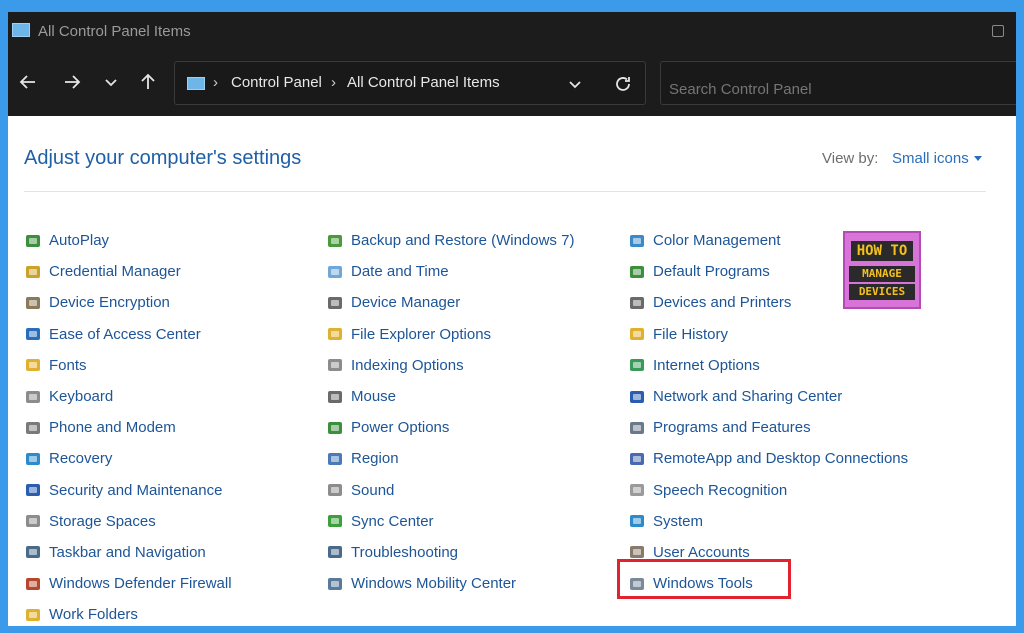  I want to click on control-panel-item: Work Folders, so click(128, 612).